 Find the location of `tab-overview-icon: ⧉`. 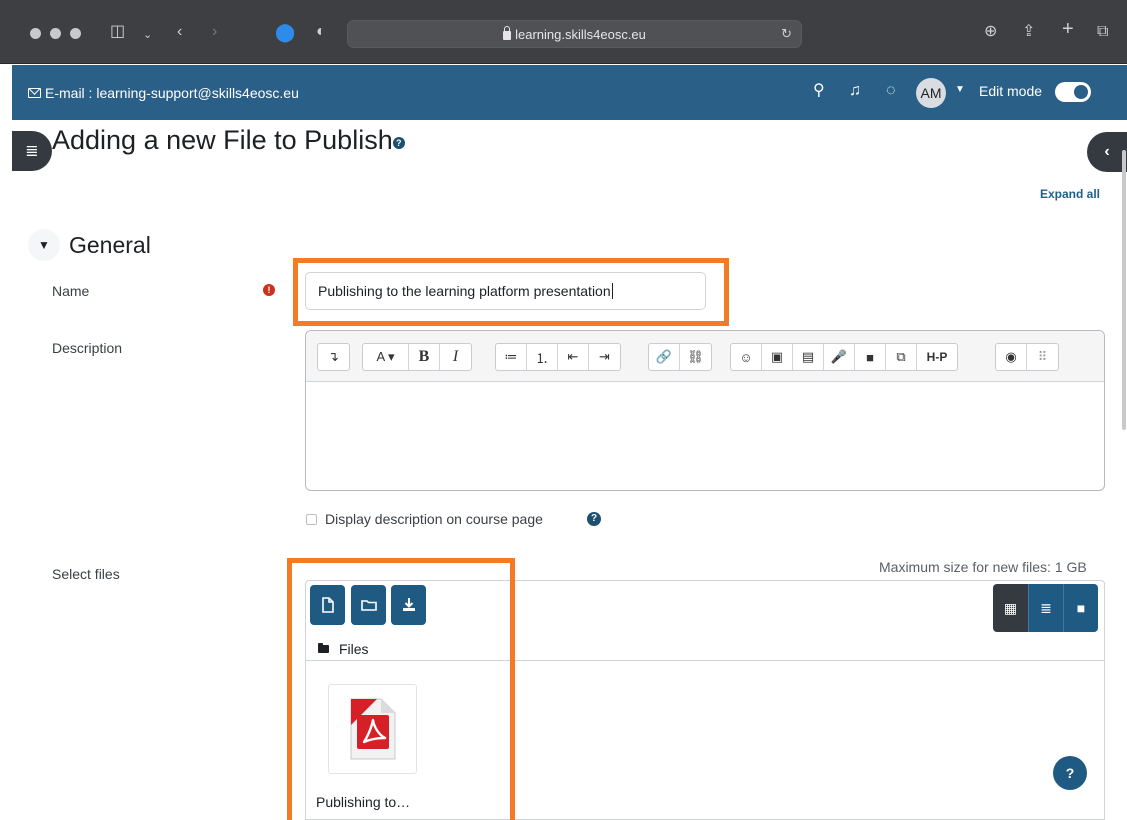

tab-overview-icon: ⧉ is located at coordinates (1102, 32).